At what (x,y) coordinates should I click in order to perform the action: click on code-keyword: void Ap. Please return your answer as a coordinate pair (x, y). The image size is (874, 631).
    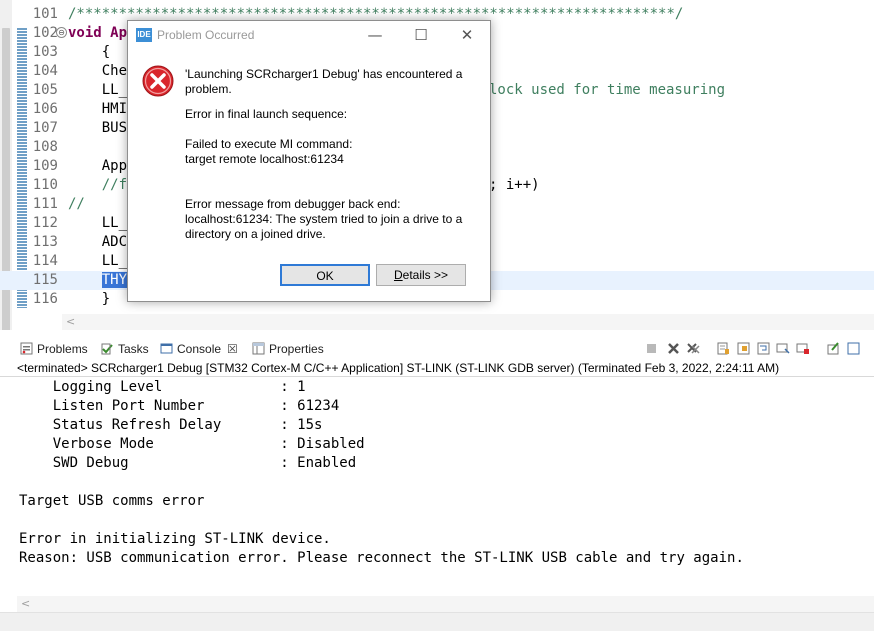
    Looking at the image, I should click on (98, 33).